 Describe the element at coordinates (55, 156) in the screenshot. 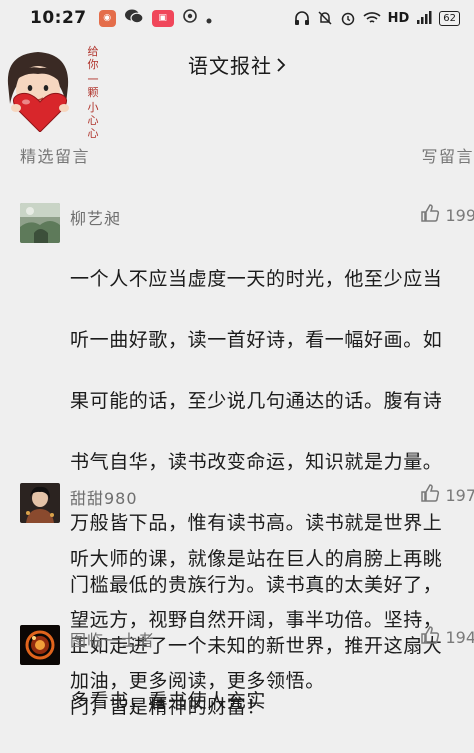

I see `featured-comments-label: 精选留言` at that location.